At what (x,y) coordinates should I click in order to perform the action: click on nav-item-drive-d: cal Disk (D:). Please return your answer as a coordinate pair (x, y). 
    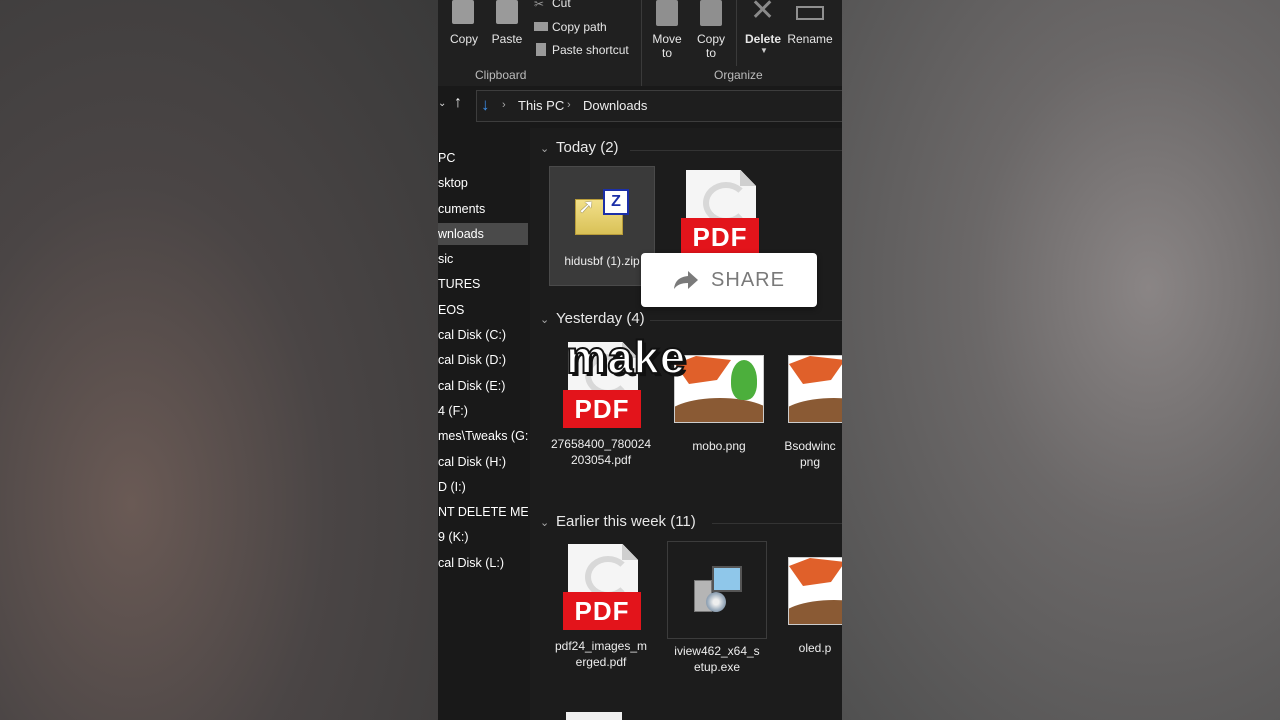
    Looking at the image, I should click on (483, 360).